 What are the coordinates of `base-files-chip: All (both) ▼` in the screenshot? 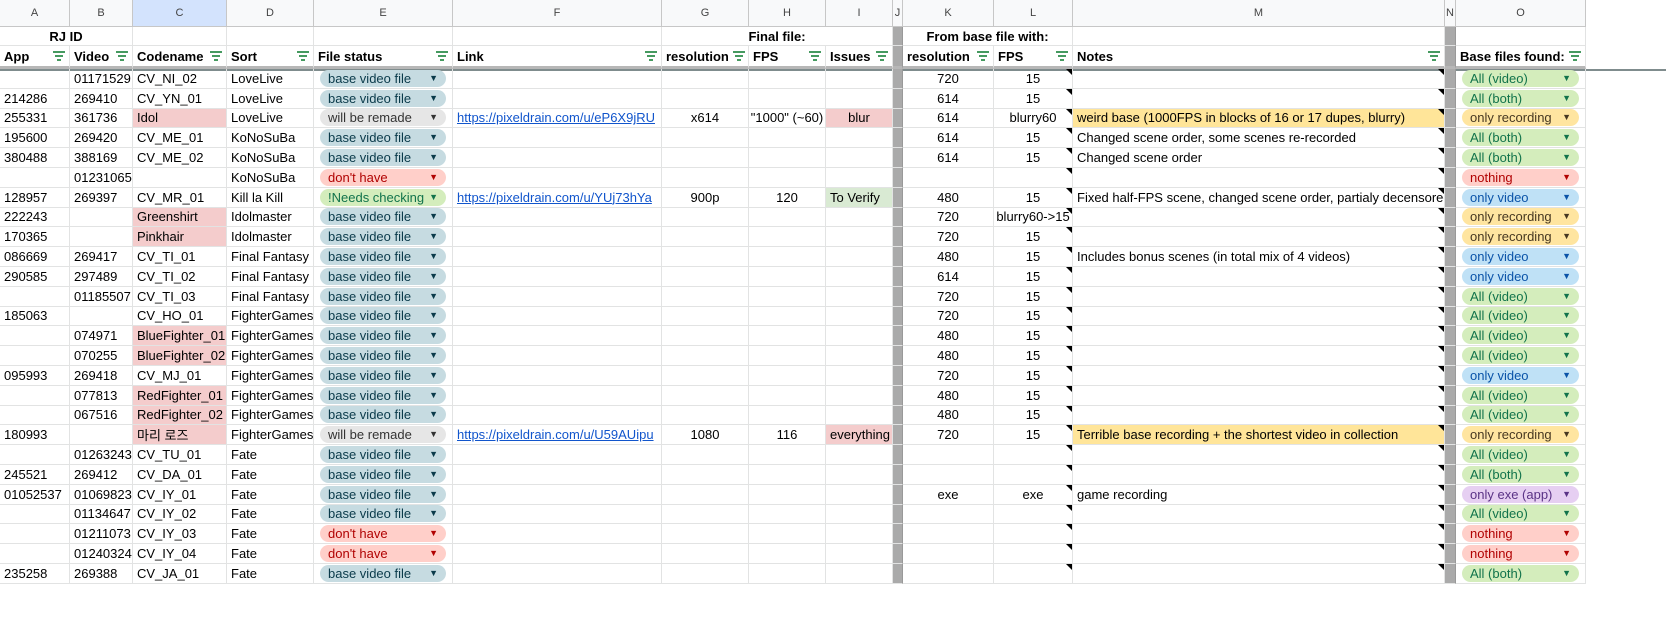 It's located at (1520, 474).